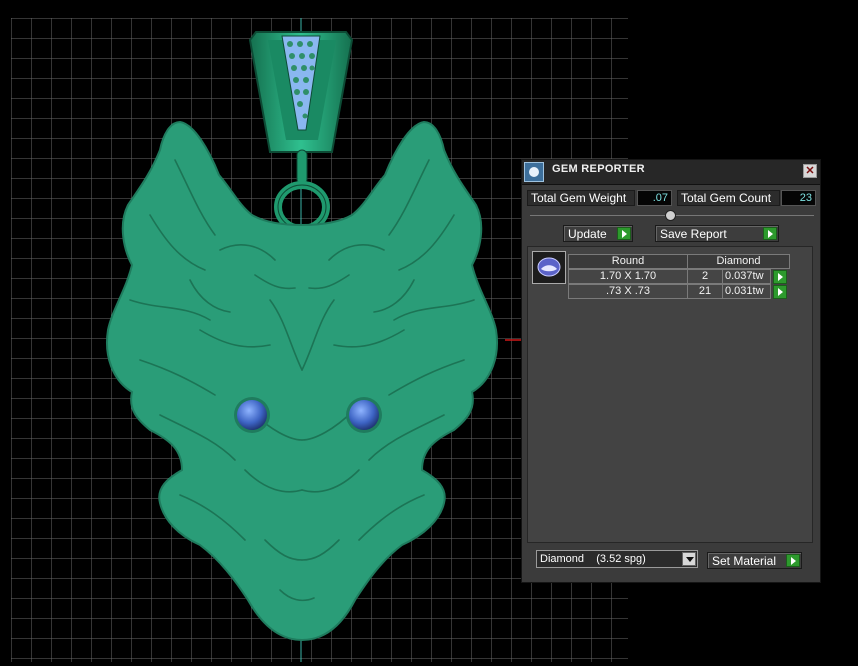  Describe the element at coordinates (810, 171) in the screenshot. I see `close-icon: ✕` at that location.